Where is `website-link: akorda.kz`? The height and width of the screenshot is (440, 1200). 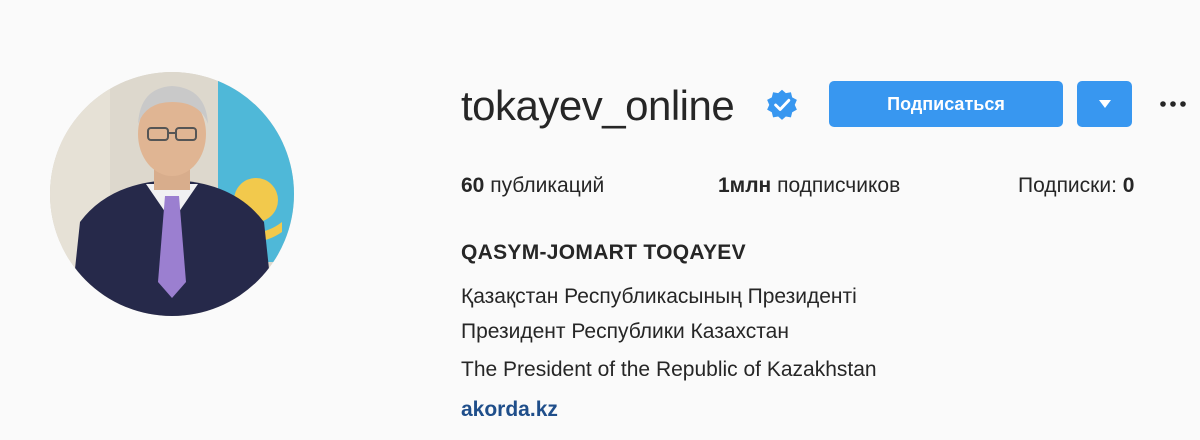
website-link: akorda.kz is located at coordinates (509, 410).